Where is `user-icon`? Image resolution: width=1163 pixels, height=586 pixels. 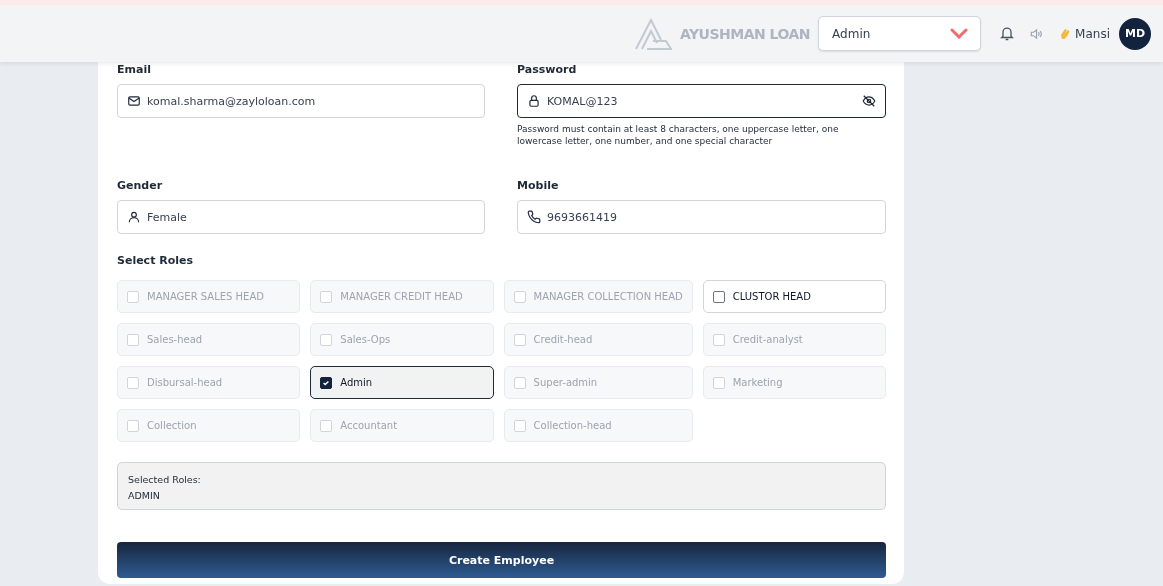 user-icon is located at coordinates (134, 217).